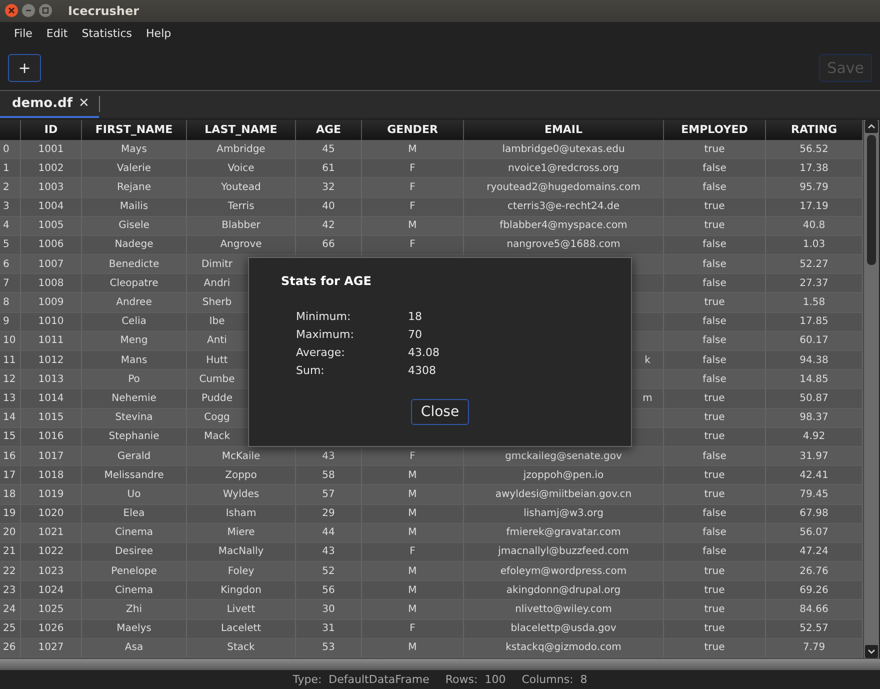 This screenshot has height=689, width=880. Describe the element at coordinates (84, 103) in the screenshot. I see `close-icon: ✕` at that location.